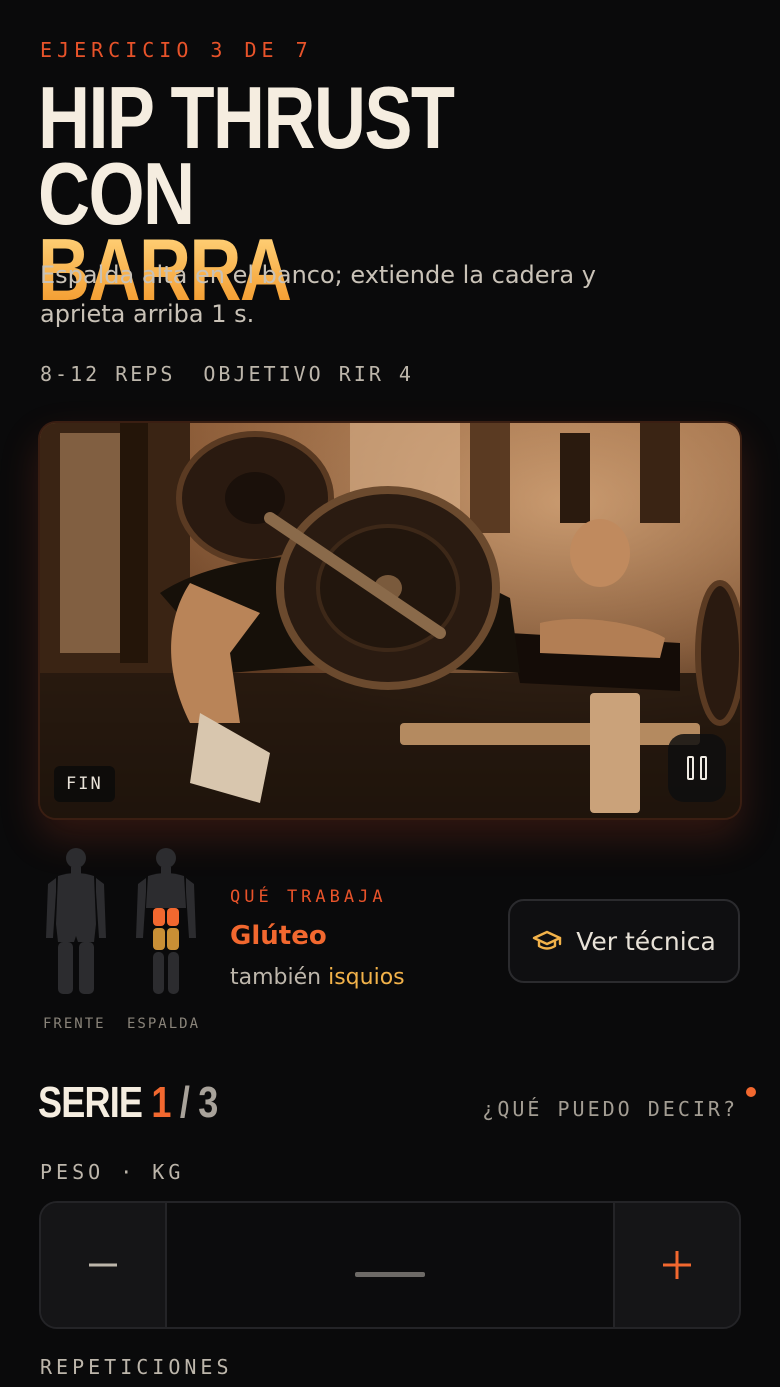  I want to click on increase-weight-button, so click(676, 1265).